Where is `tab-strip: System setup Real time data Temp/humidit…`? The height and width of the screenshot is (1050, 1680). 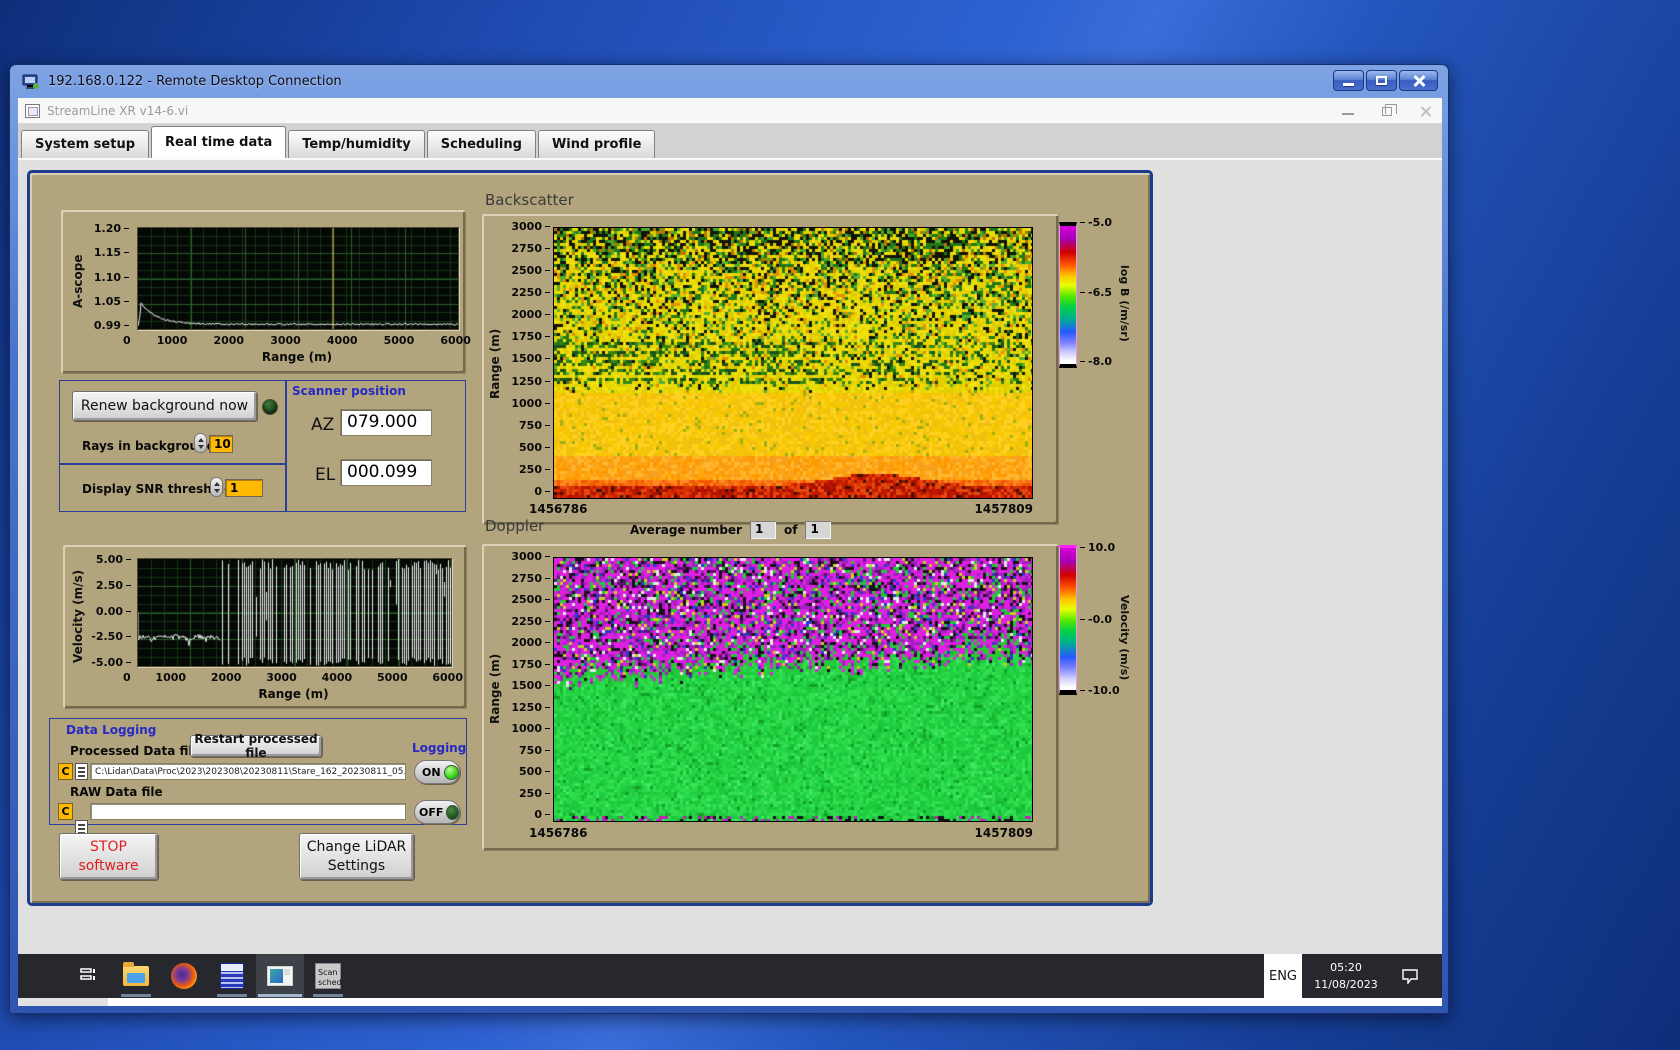 tab-strip: System setup Real time data Temp/humidit… is located at coordinates (730, 141).